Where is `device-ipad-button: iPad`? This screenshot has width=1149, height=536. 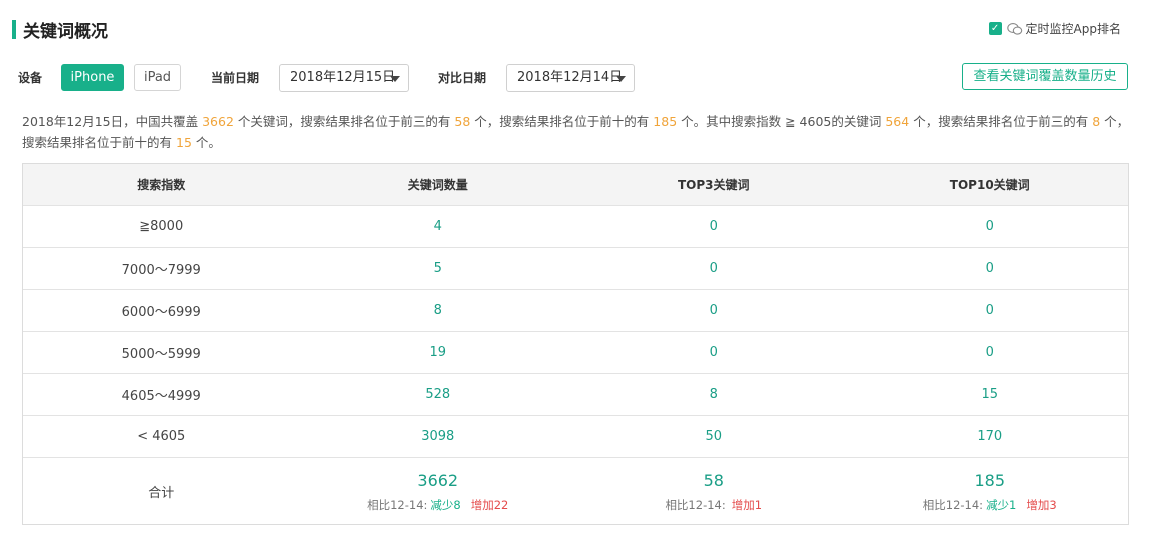
device-ipad-button: iPad is located at coordinates (157, 77).